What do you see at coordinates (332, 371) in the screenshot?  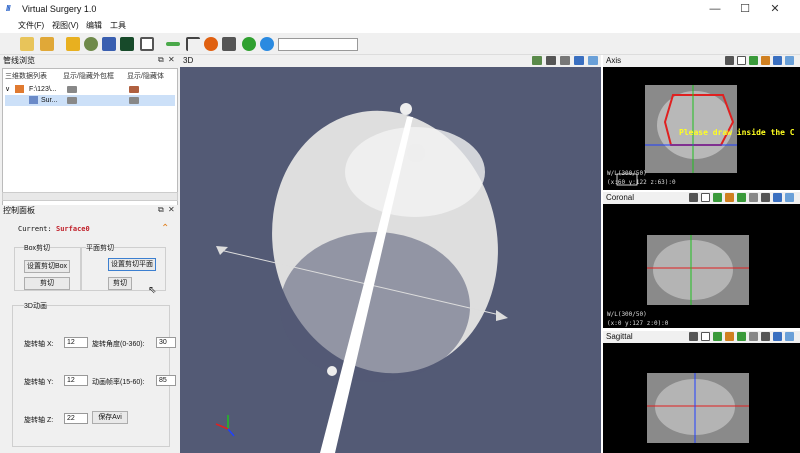 I see `widget-handle-bottom` at bounding box center [332, 371].